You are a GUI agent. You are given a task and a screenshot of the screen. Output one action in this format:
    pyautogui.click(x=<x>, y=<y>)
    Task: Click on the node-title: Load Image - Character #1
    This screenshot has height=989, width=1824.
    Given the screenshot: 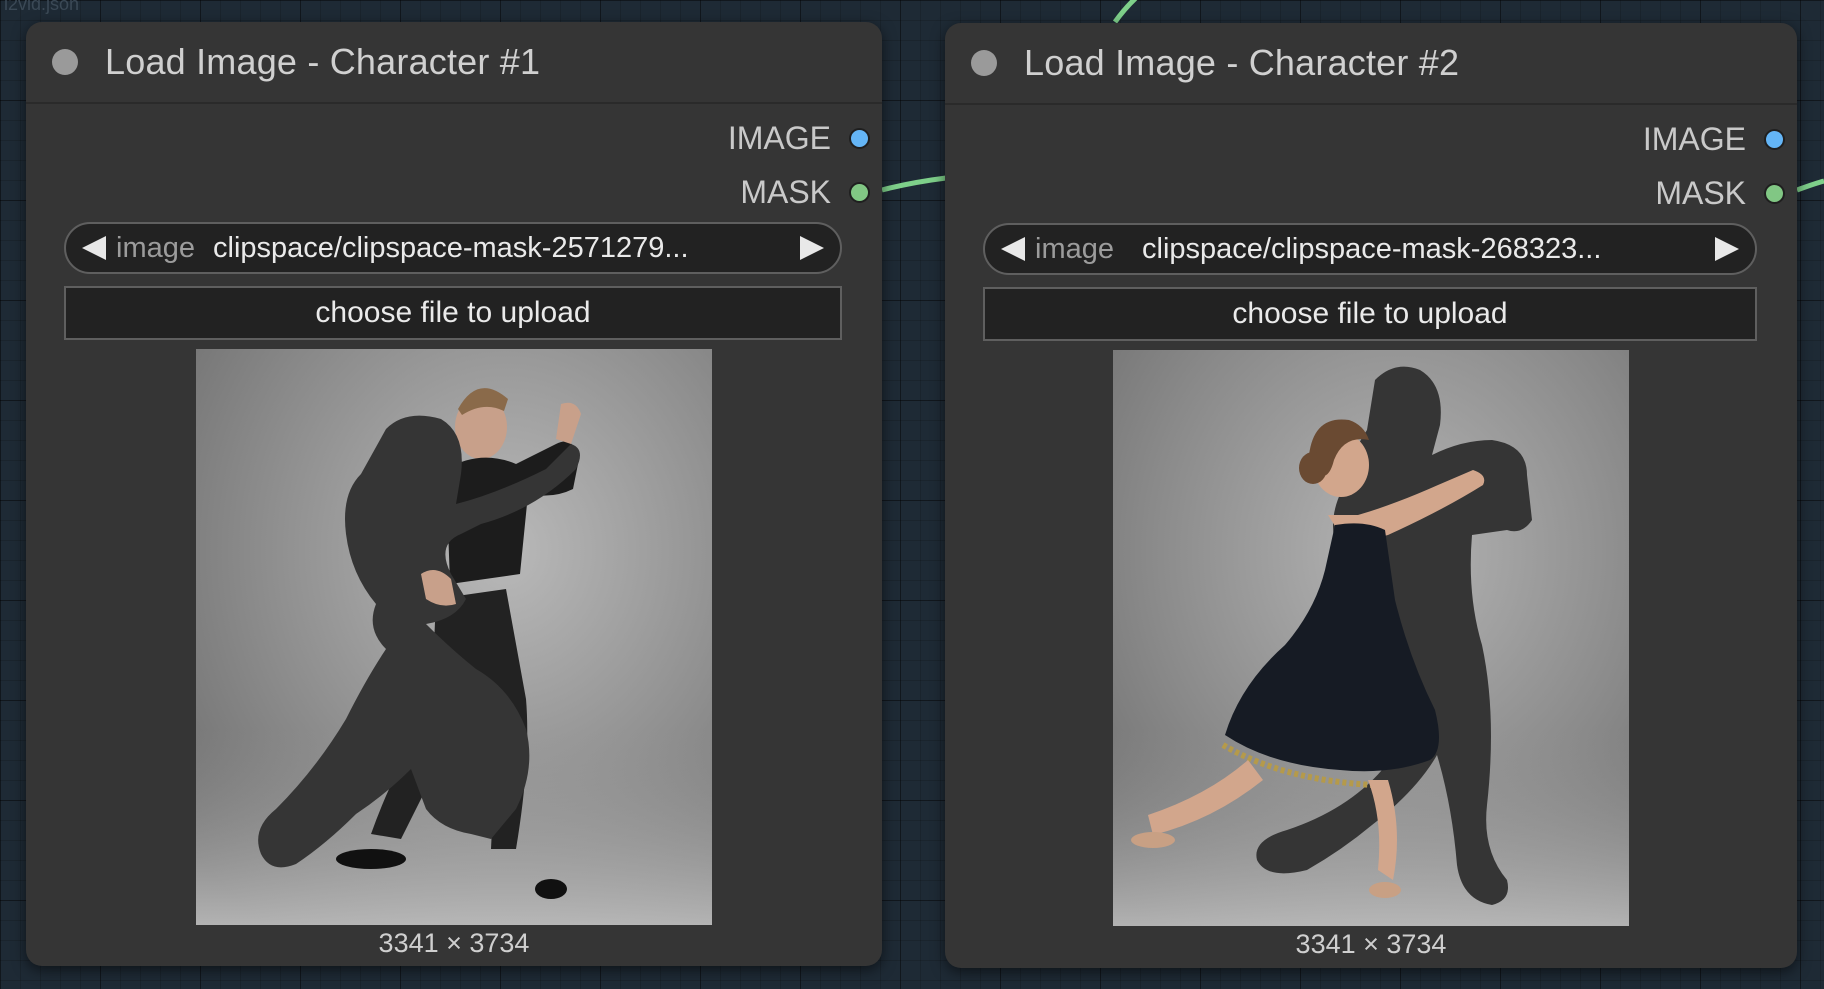 What is the action you would take?
    pyautogui.click(x=323, y=61)
    